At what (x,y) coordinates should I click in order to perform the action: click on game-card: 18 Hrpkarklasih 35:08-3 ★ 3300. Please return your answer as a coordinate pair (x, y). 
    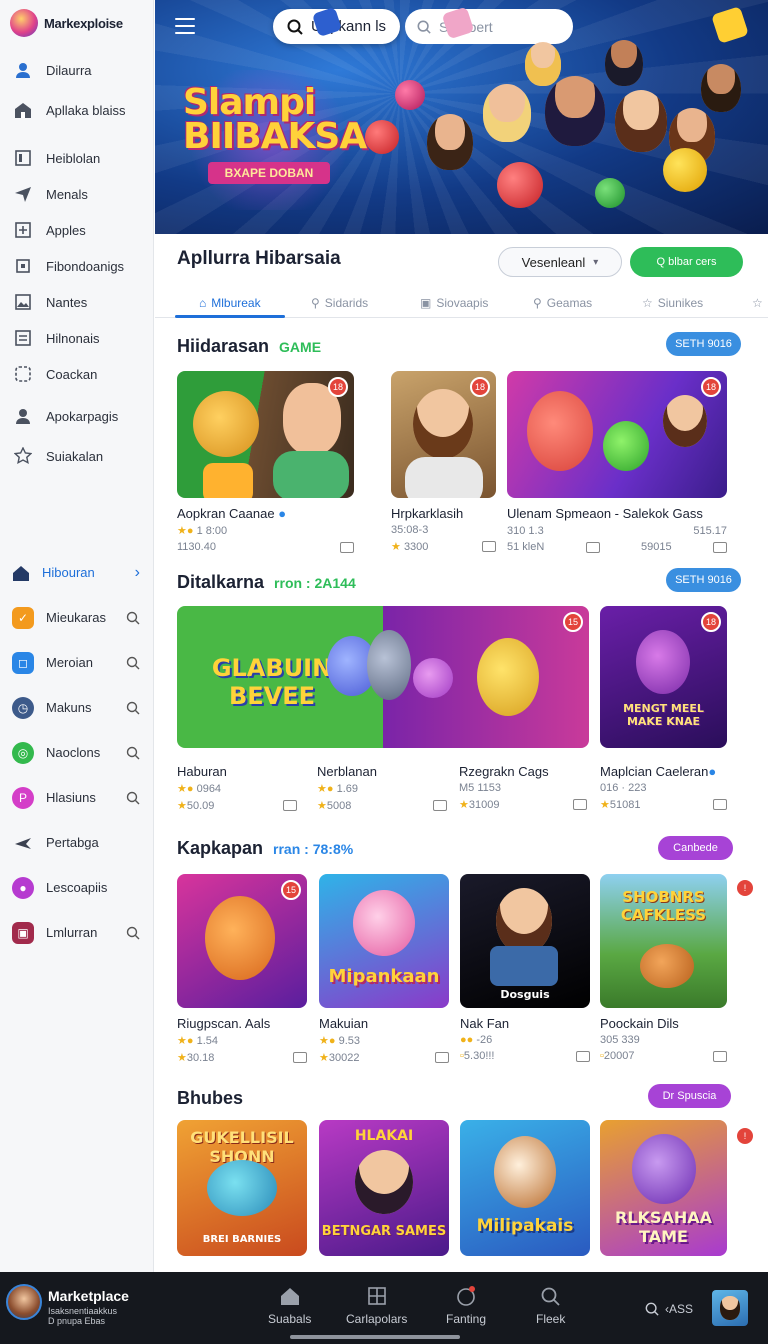
    Looking at the image, I should click on (443, 462).